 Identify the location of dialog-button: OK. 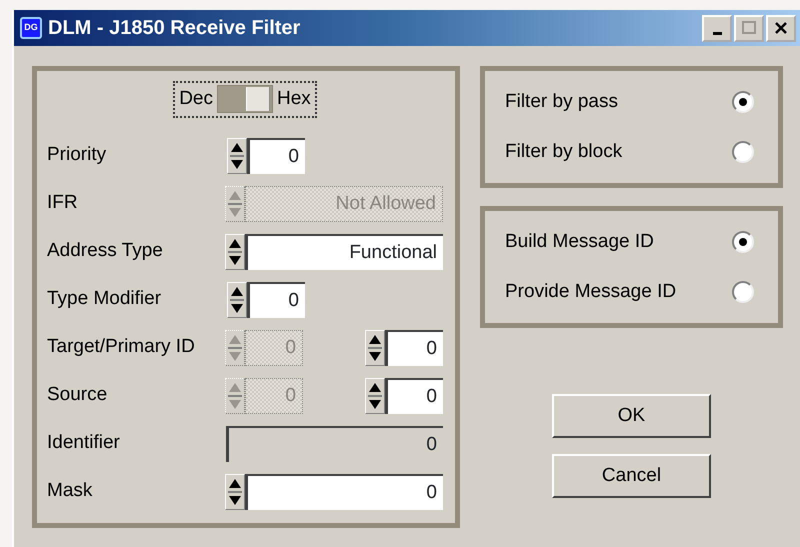
(631, 416).